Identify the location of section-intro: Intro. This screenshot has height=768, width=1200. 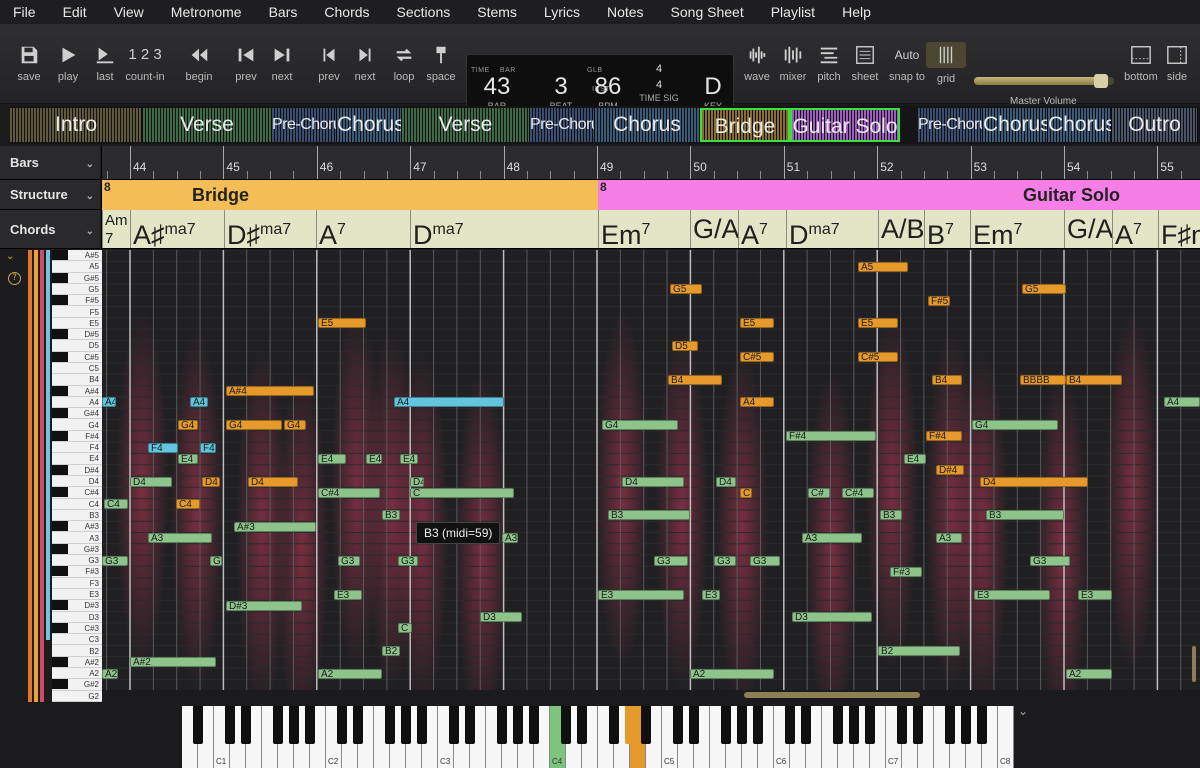
(76, 125).